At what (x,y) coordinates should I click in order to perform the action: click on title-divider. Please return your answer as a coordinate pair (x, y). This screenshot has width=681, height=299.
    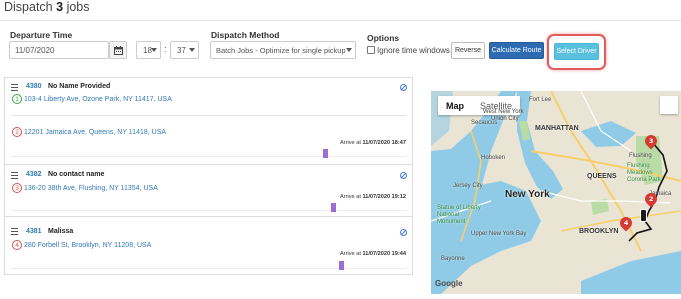
    Looking at the image, I should click on (340, 20).